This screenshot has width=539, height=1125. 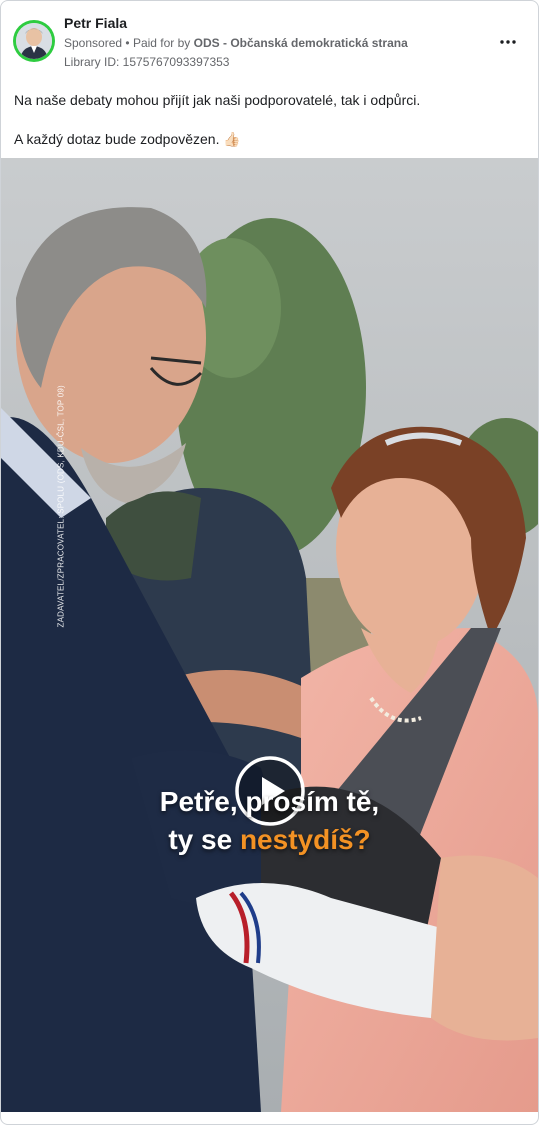 I want to click on sponsored-label: Sponsored, so click(x=93, y=43).